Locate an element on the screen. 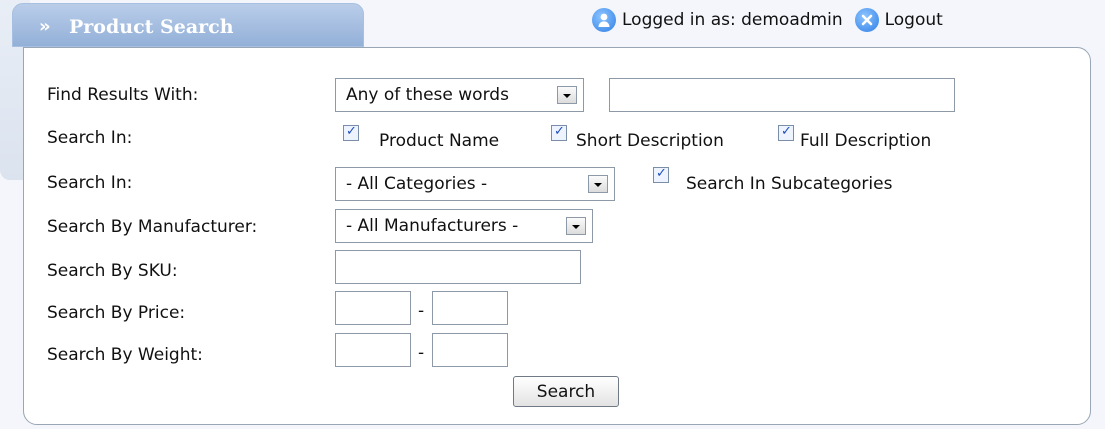 The height and width of the screenshot is (429, 1105). user-bar: Logged in as: demoadmin Logout is located at coordinates (767, 20).